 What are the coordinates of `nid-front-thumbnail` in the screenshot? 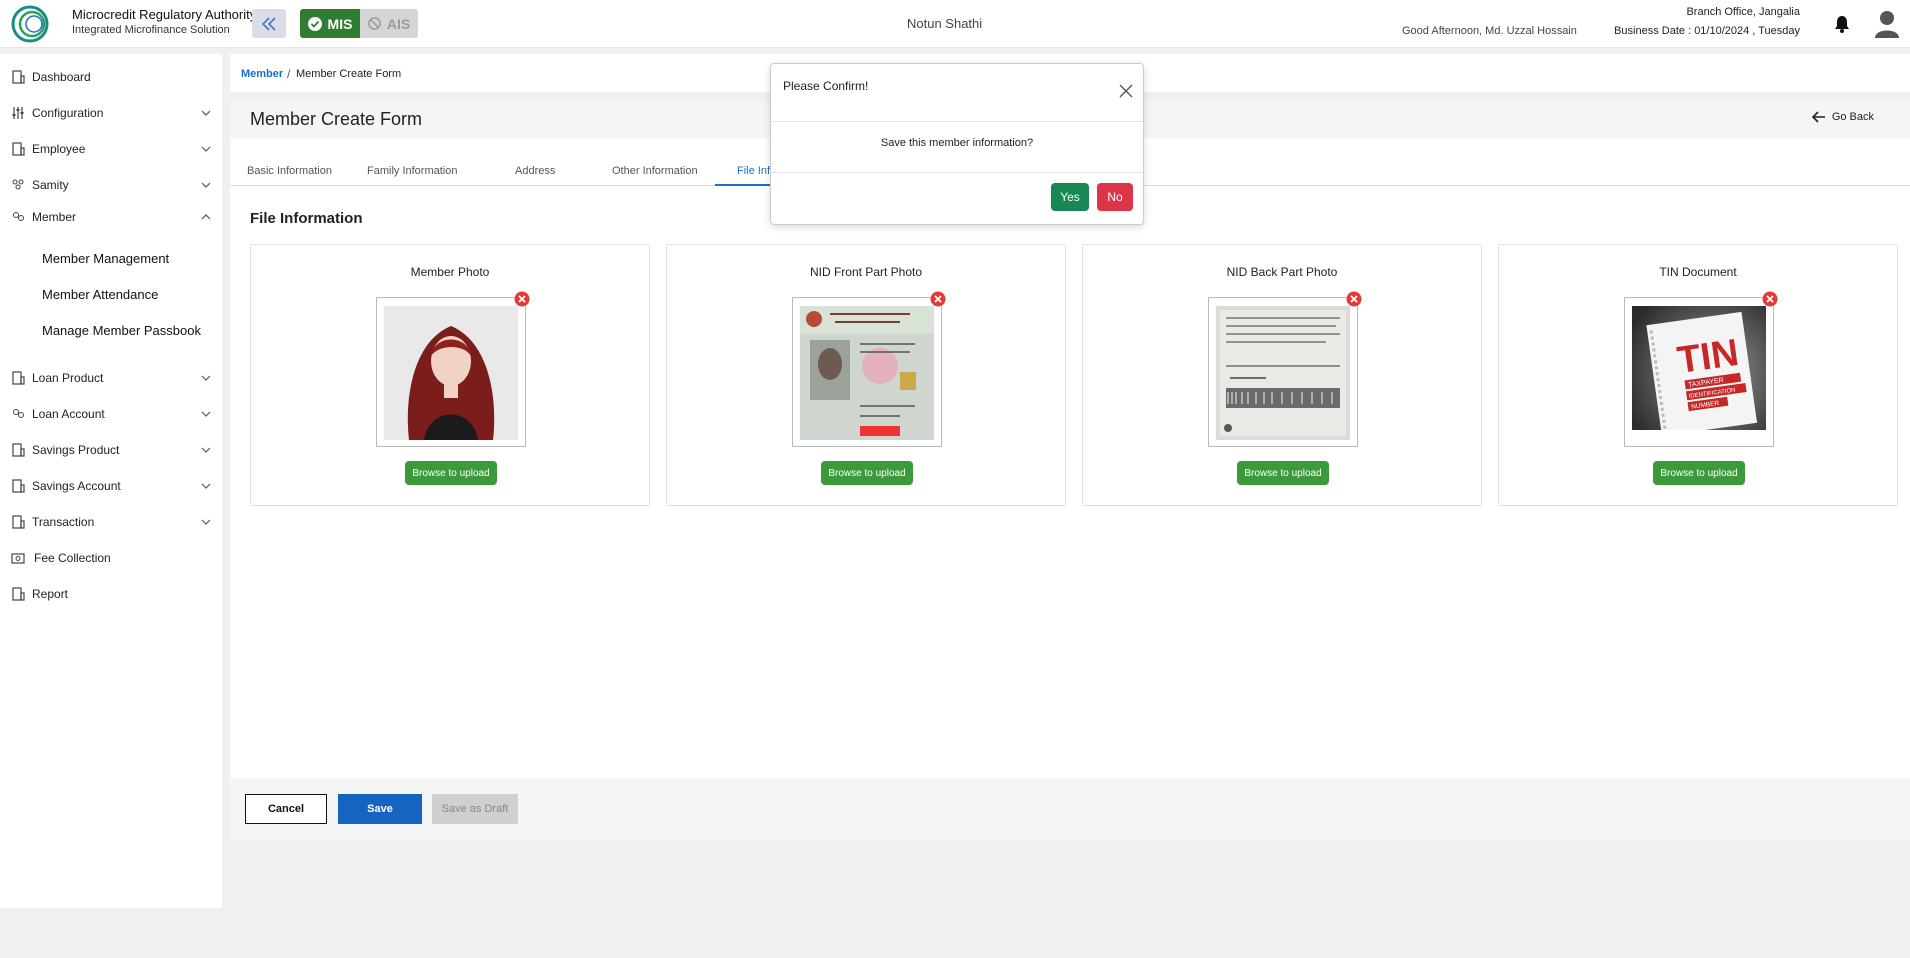 It's located at (867, 372).